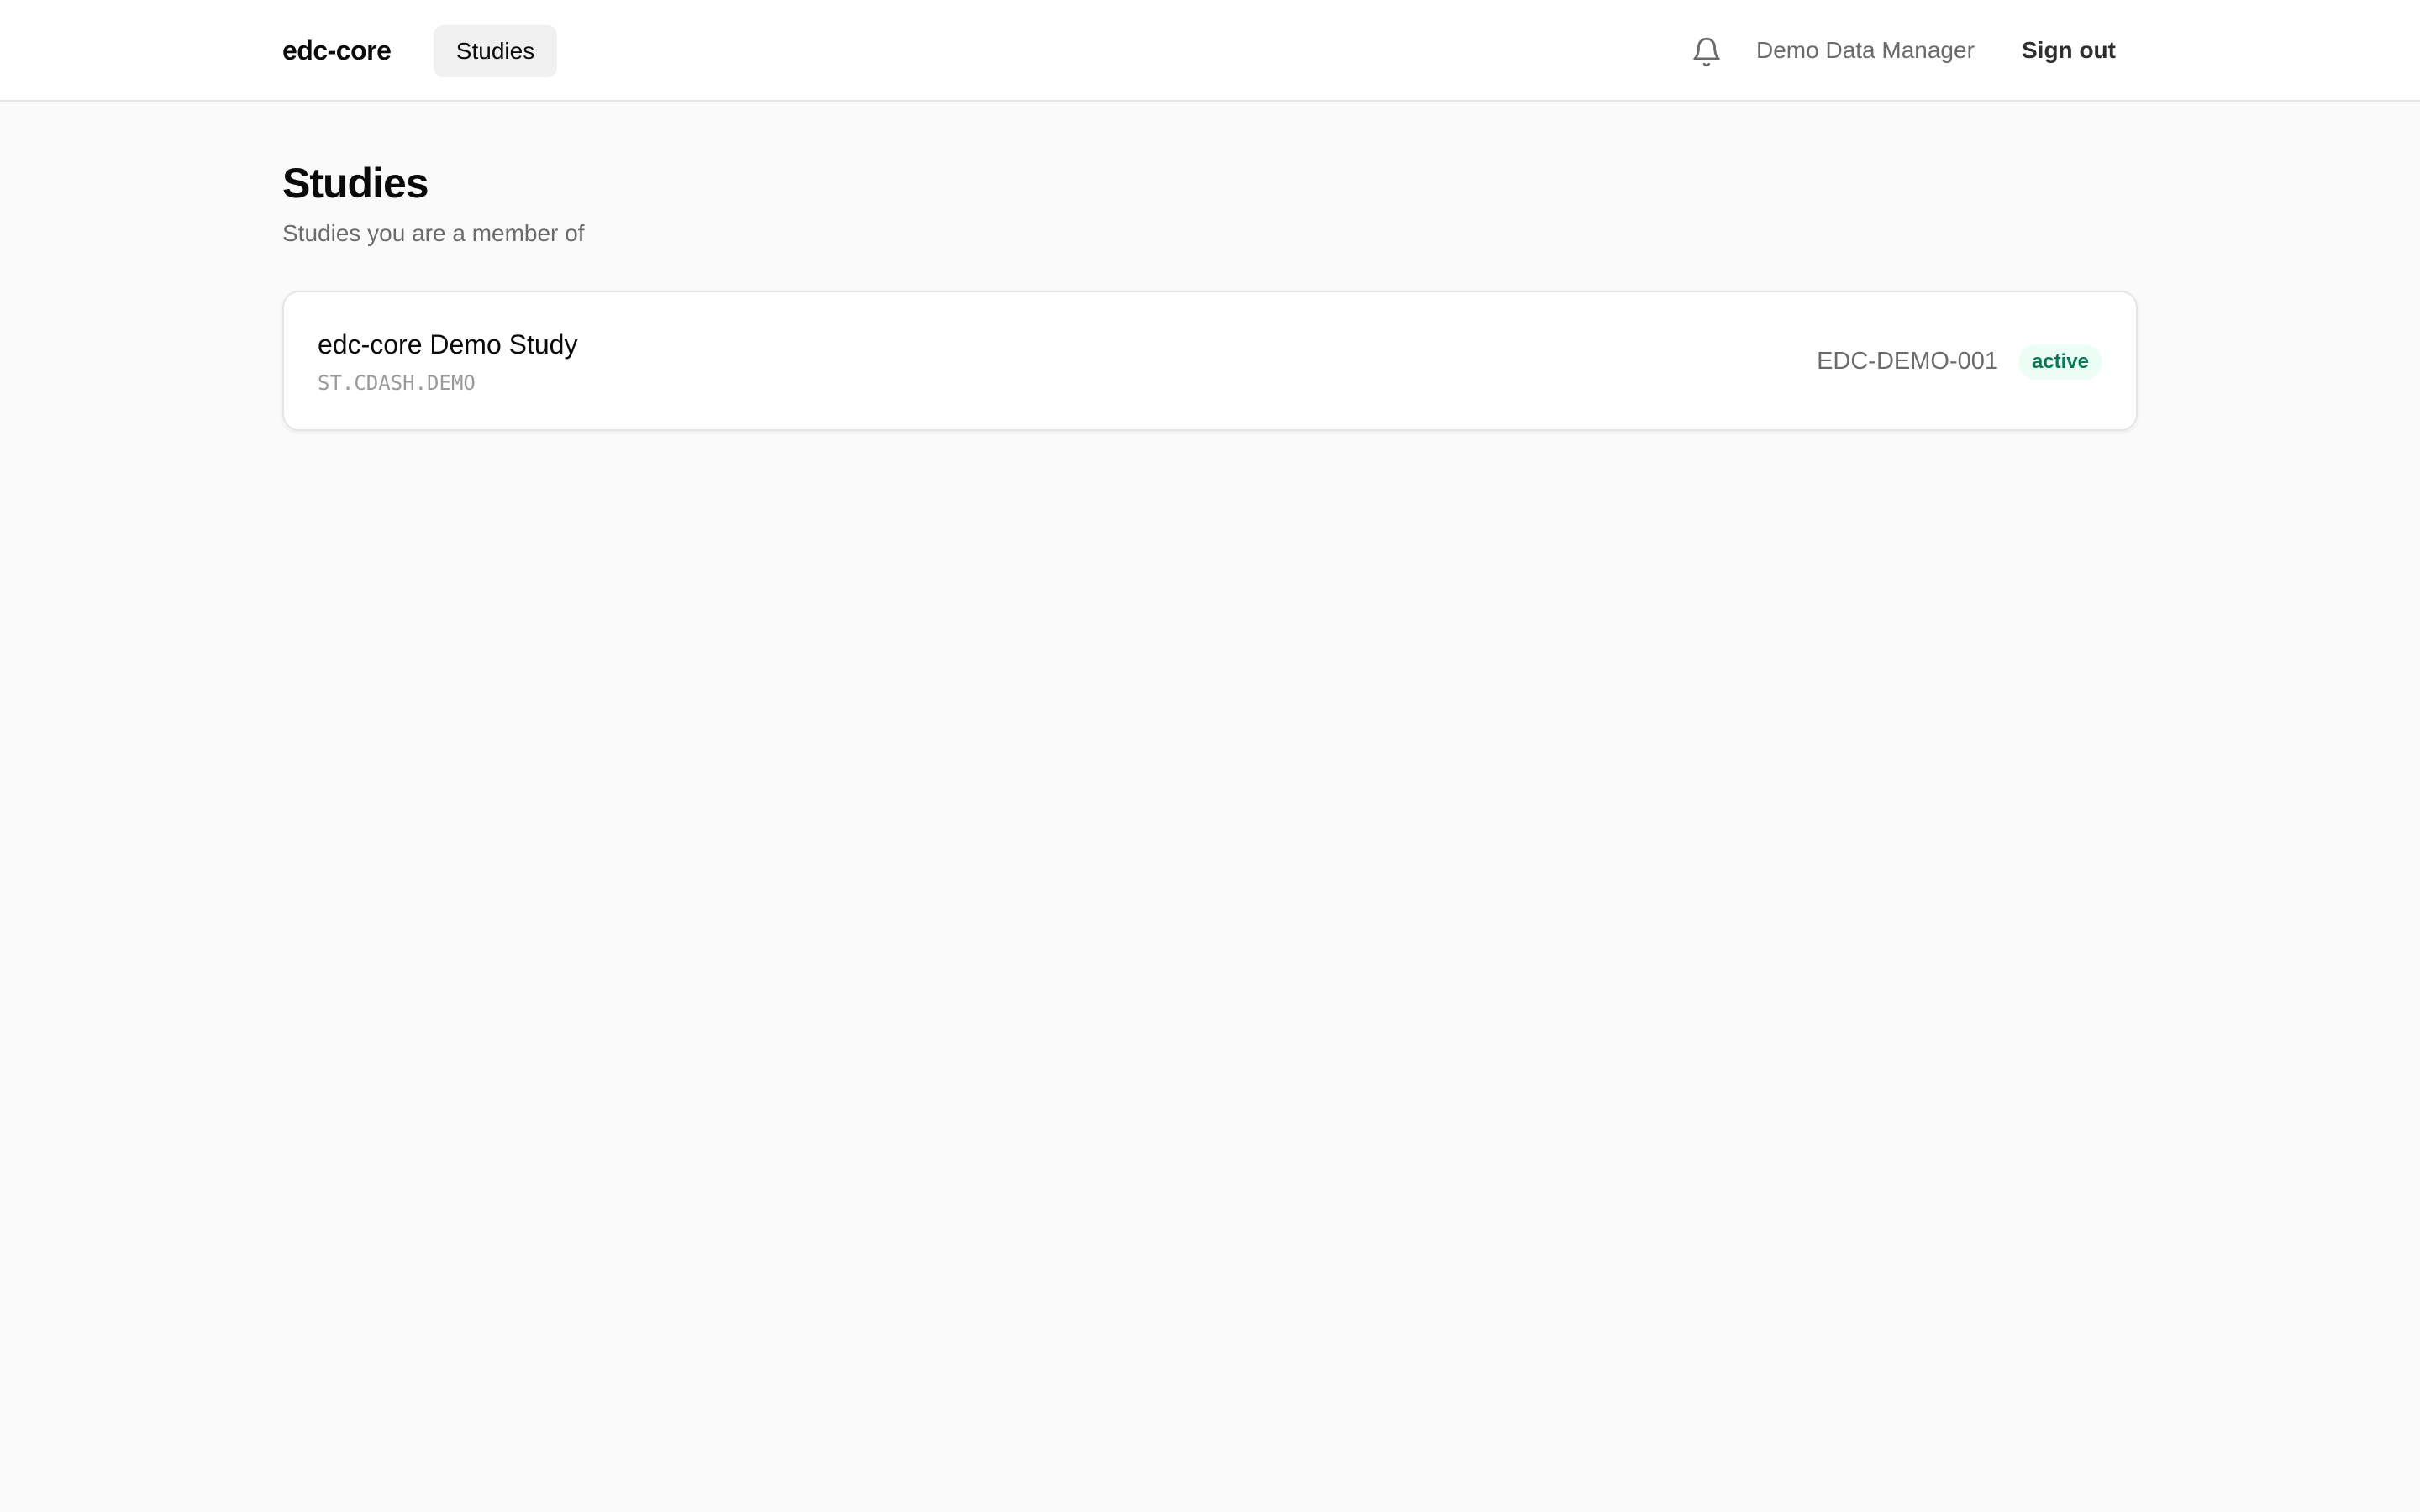 The height and width of the screenshot is (1512, 2420). I want to click on study-name: edc-core Demo Study, so click(448, 344).